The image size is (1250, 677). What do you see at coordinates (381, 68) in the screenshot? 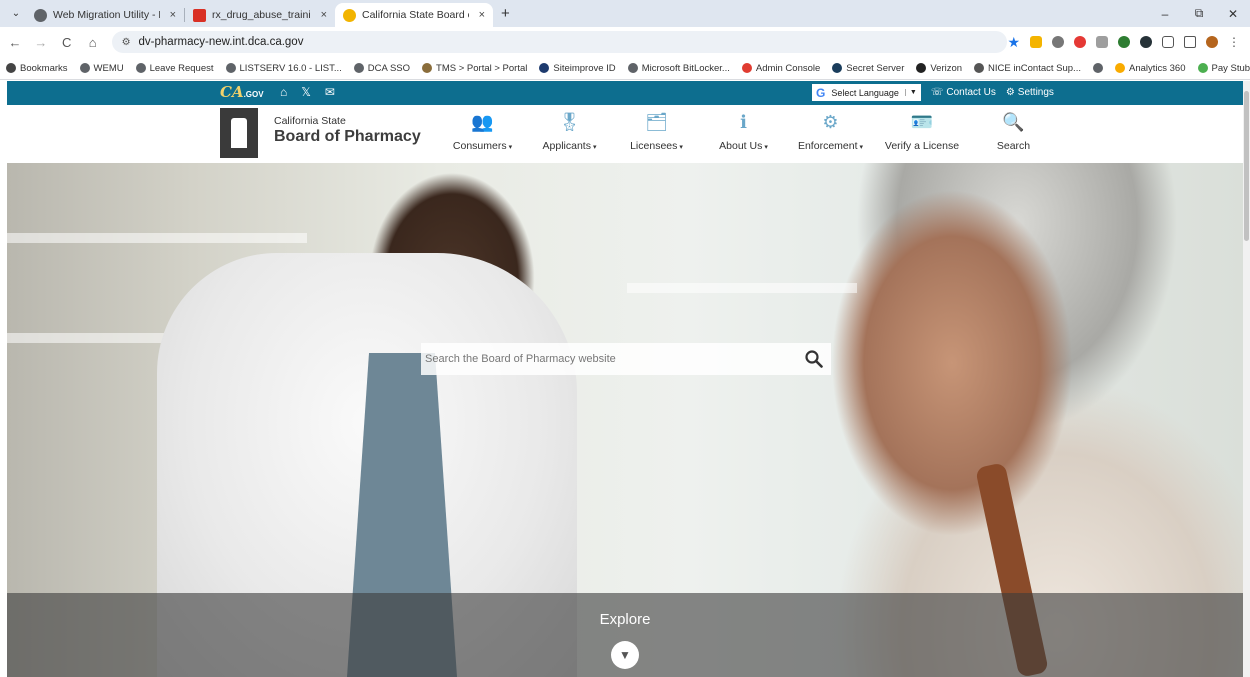
I see `bookmark-item: DCA SSO` at bounding box center [381, 68].